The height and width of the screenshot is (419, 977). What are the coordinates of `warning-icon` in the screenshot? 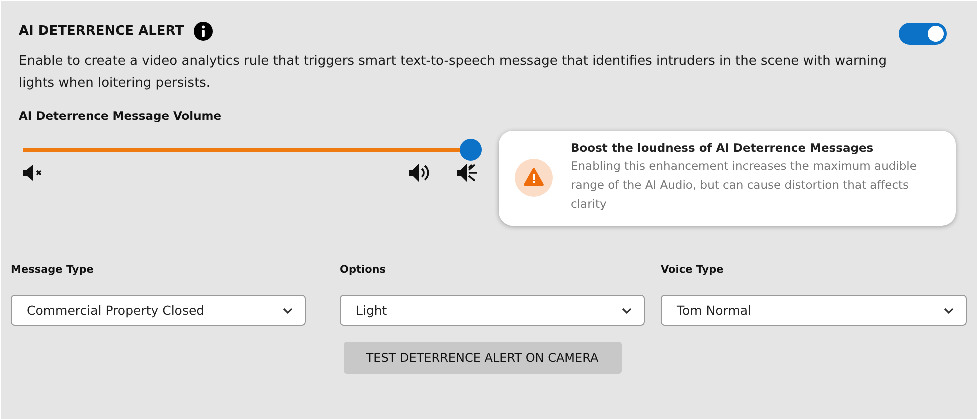 It's located at (534, 177).